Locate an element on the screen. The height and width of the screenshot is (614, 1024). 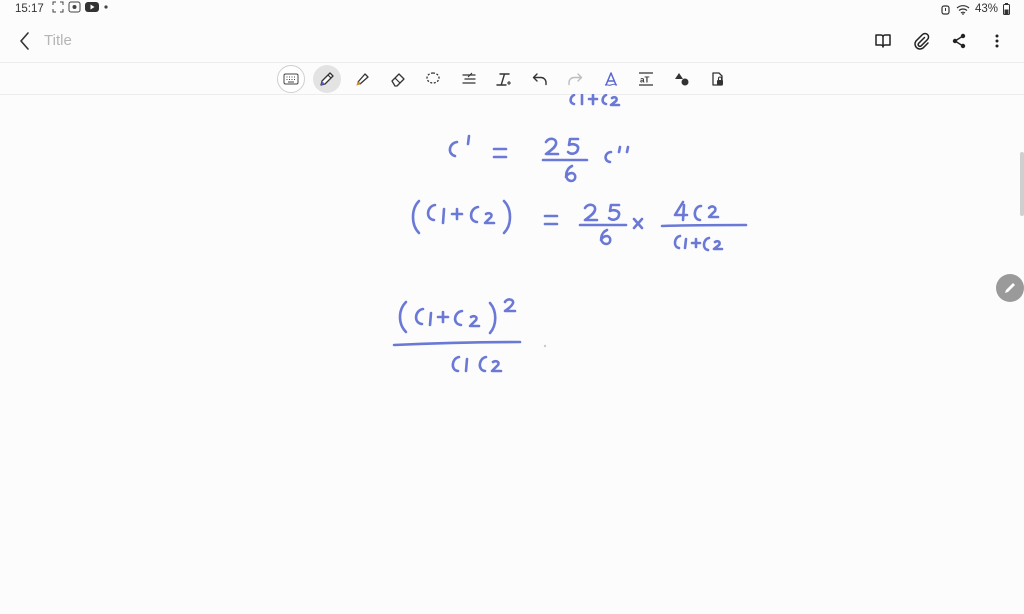
attachment-icon is located at coordinates (921, 41).